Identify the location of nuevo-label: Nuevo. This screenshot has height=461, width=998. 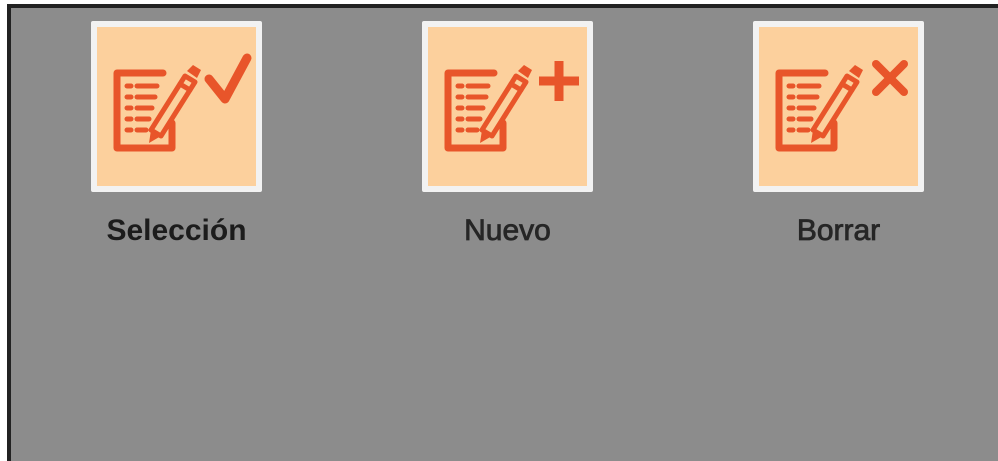
(508, 231).